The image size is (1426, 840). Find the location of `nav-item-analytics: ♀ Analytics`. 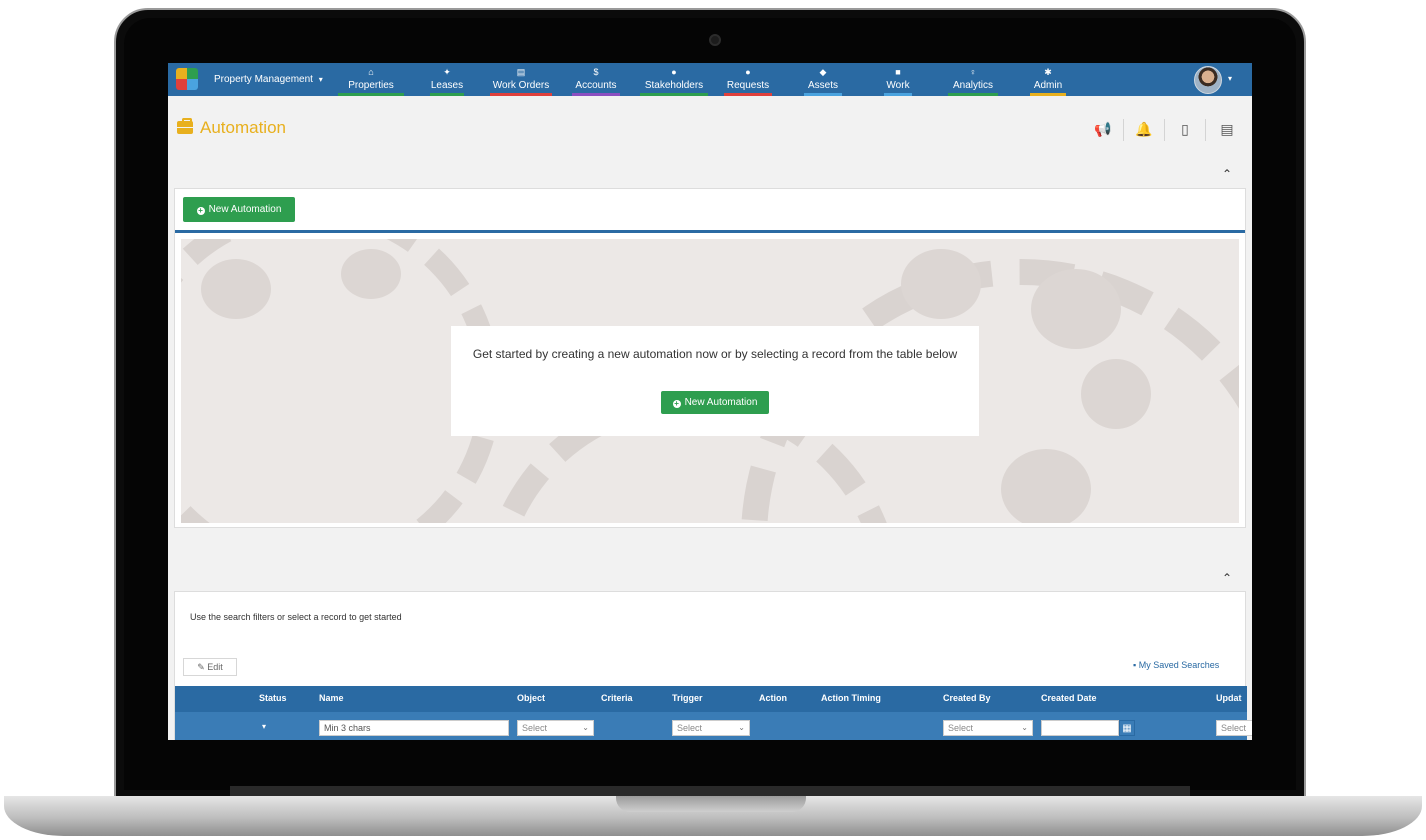

nav-item-analytics: ♀ Analytics is located at coordinates (973, 79).